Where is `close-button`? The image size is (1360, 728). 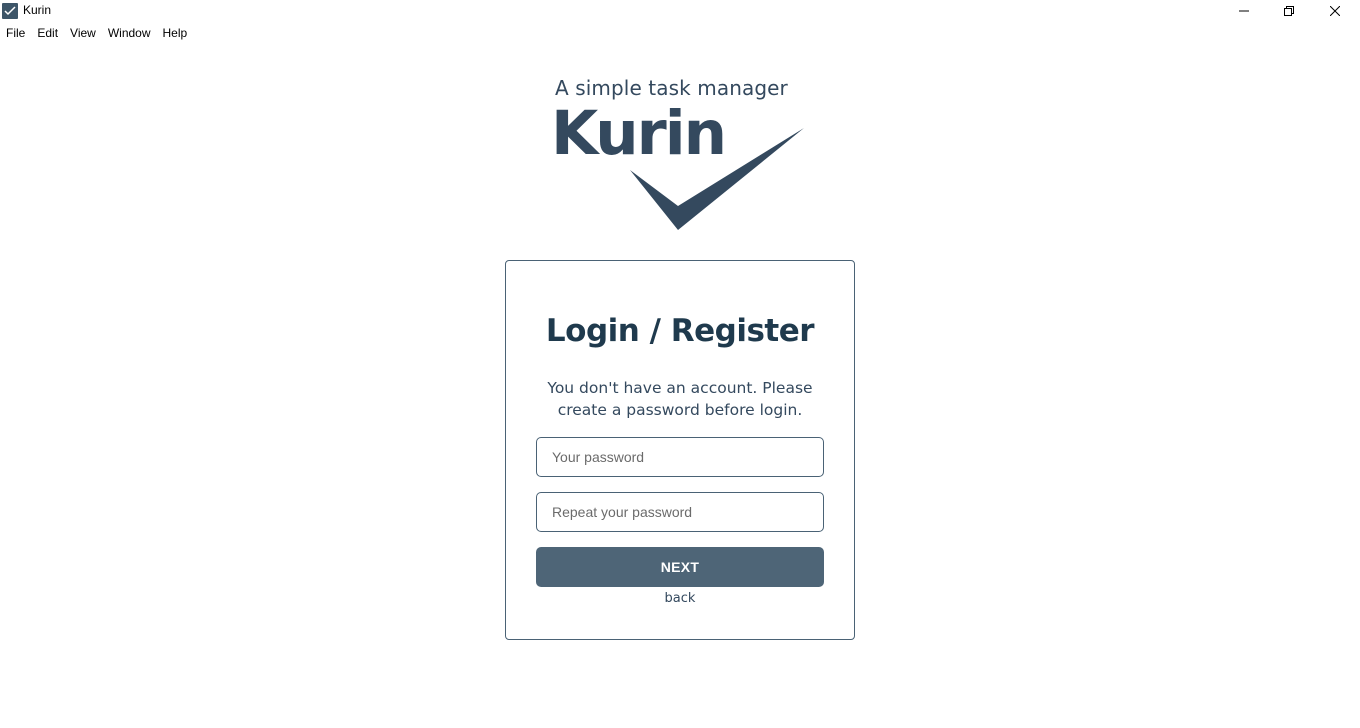 close-button is located at coordinates (1335, 11).